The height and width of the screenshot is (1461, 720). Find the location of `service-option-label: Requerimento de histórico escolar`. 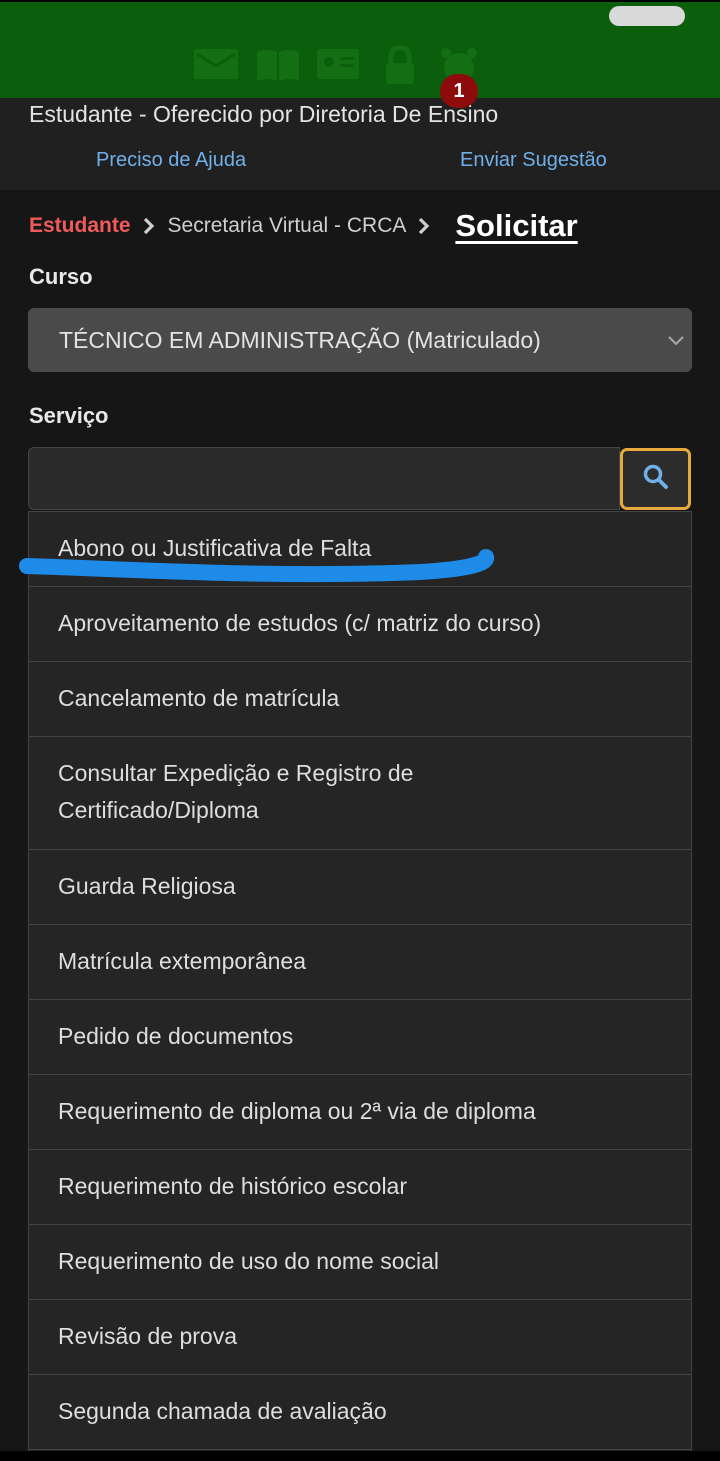

service-option-label: Requerimento de histórico escolar is located at coordinates (233, 1186).